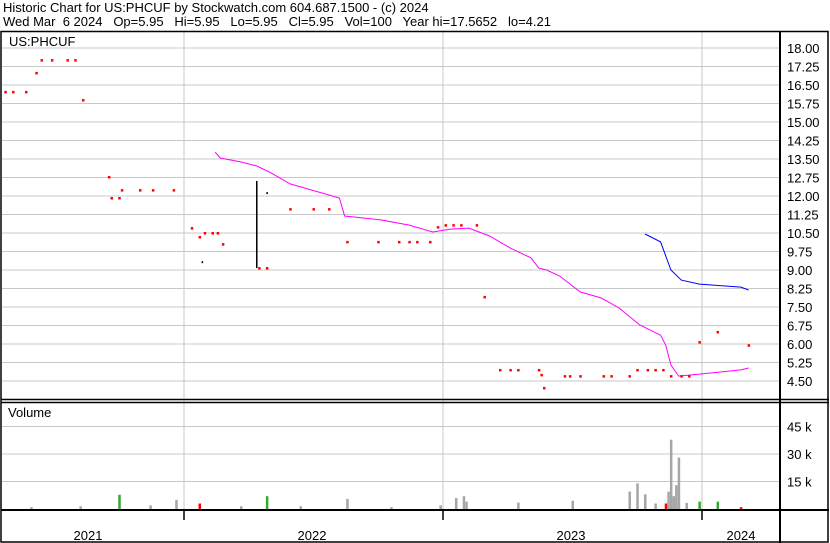  Describe the element at coordinates (799, 482) in the screenshot. I see `volume-tick-label: 15 k` at that location.